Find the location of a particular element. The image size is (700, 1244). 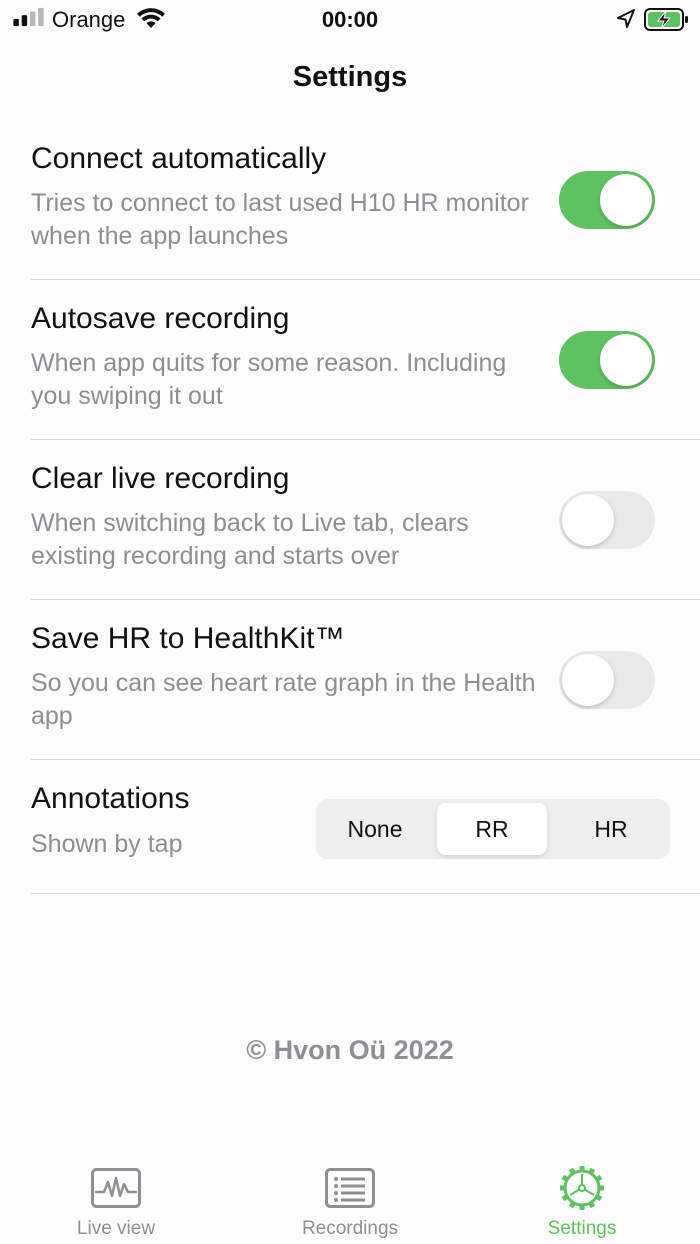

gear-icon is located at coordinates (582, 1188).